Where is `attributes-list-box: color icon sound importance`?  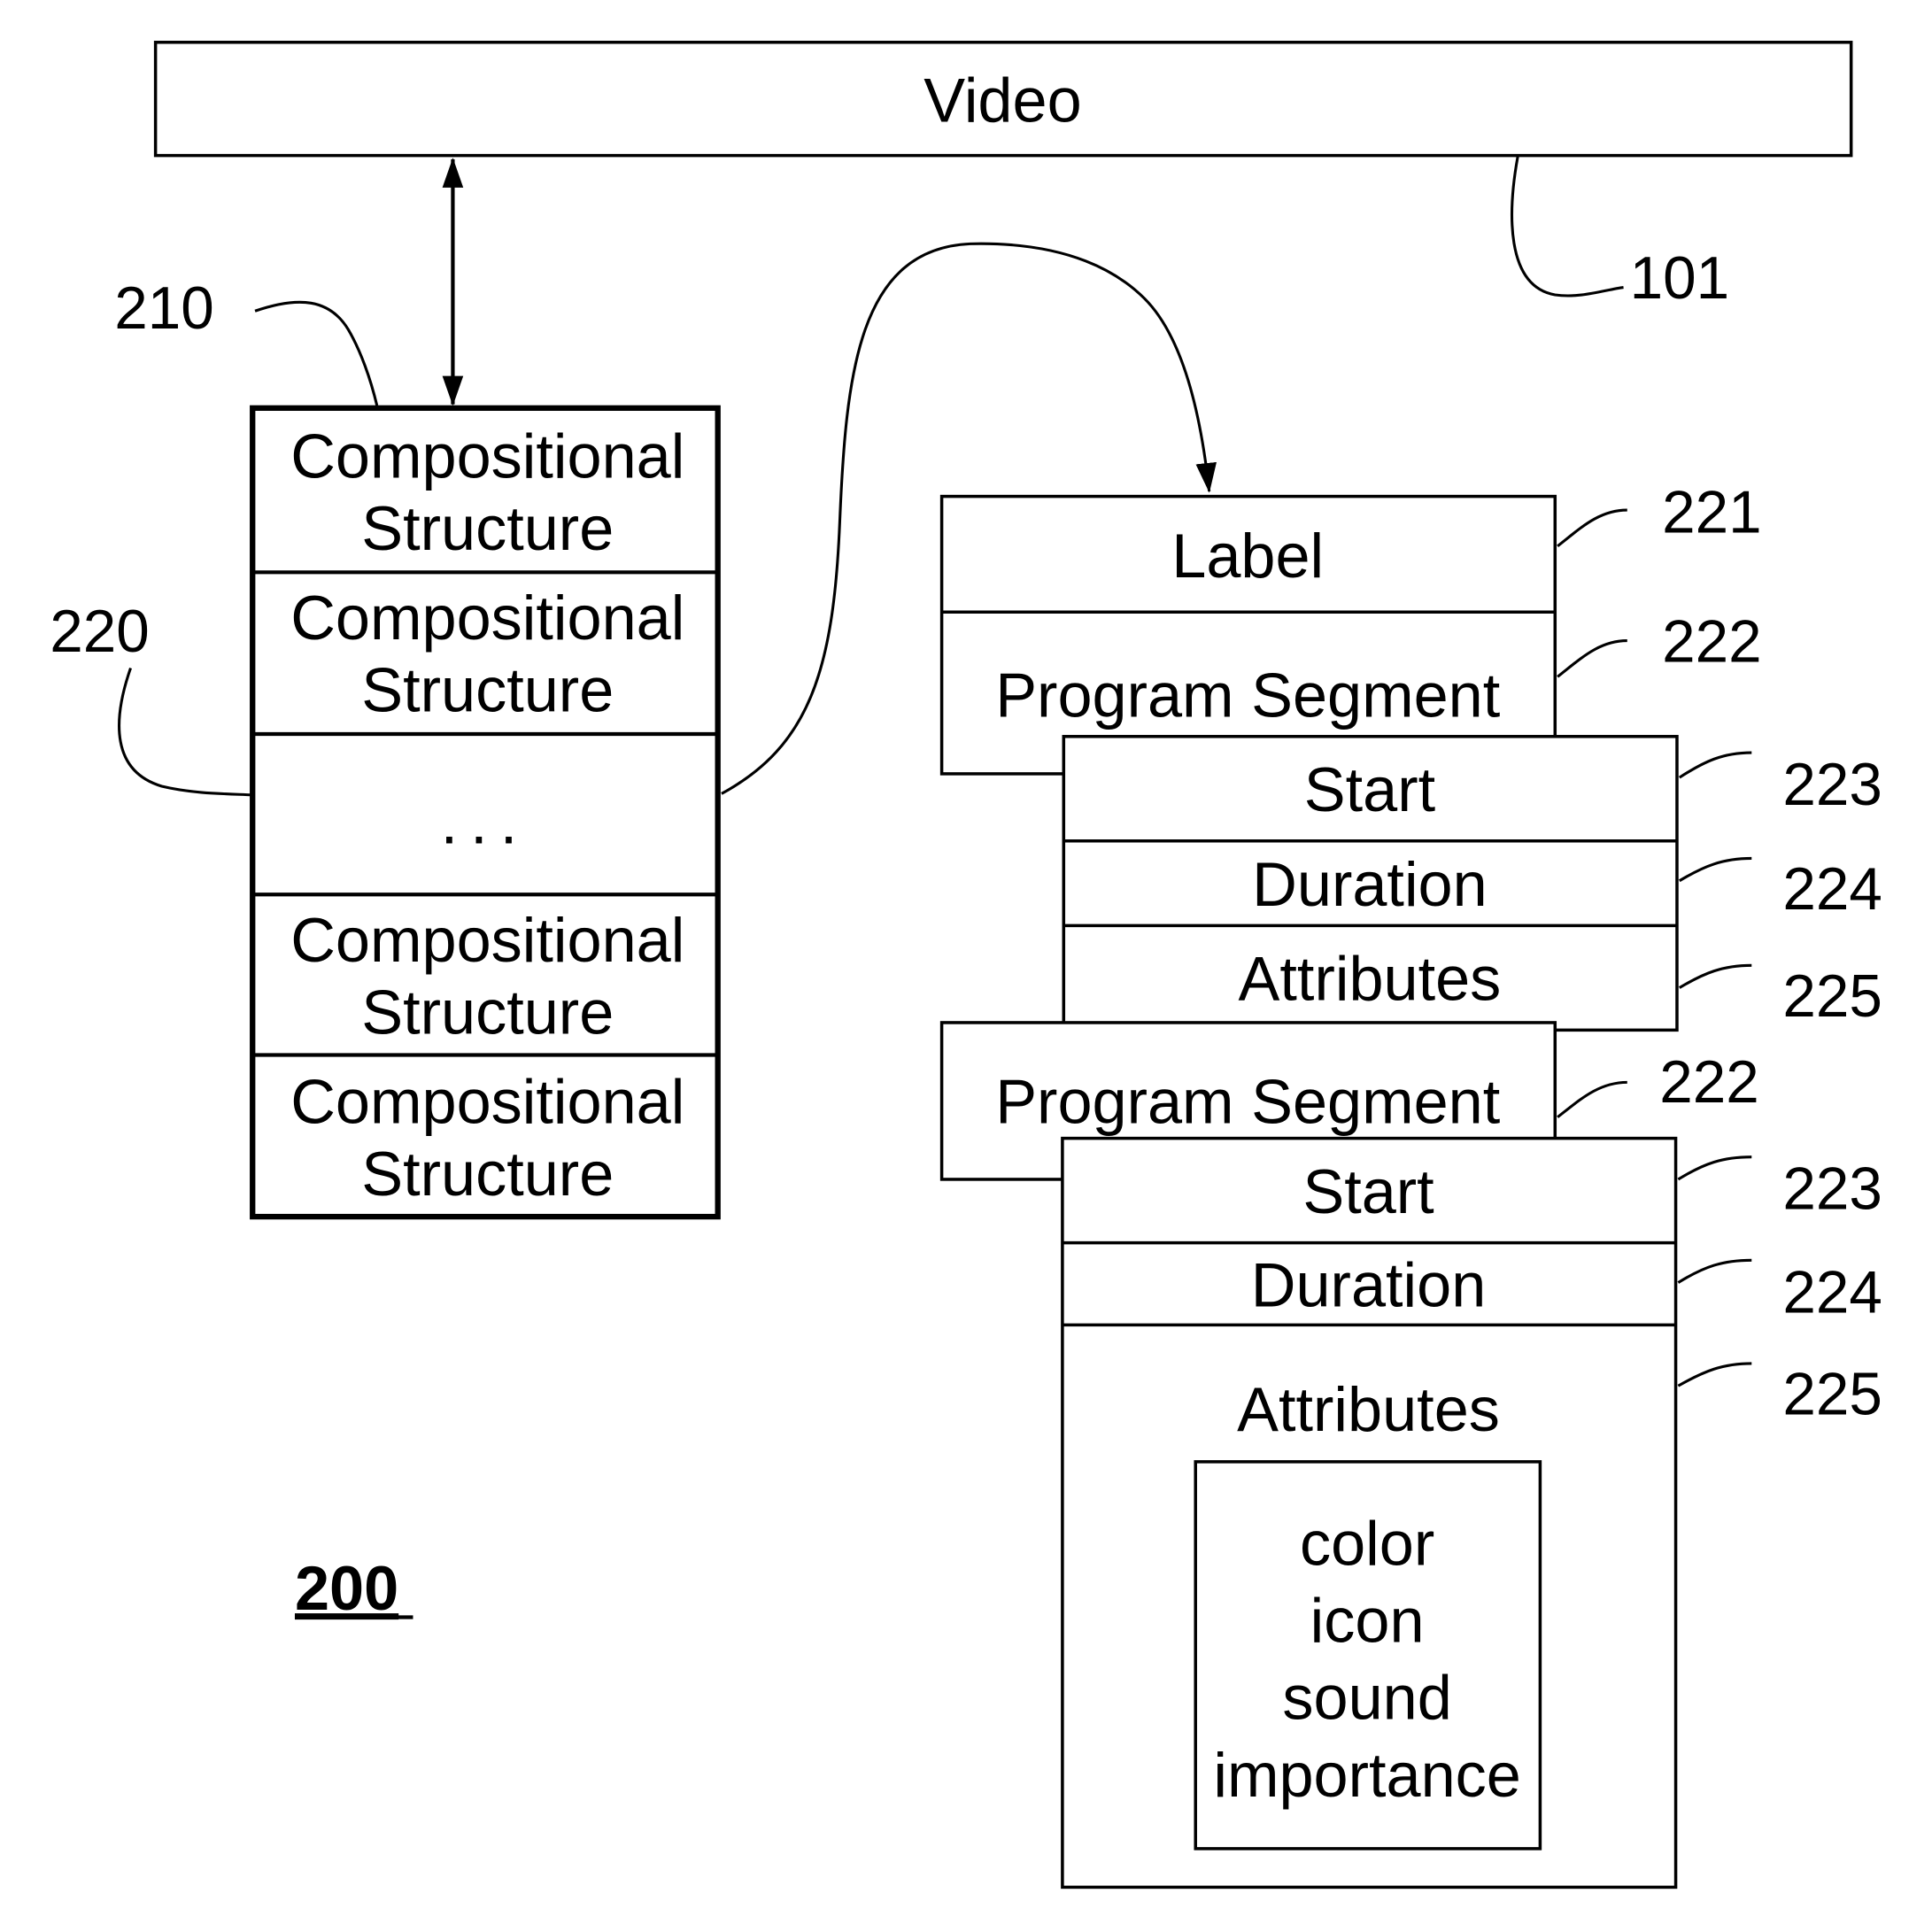 attributes-list-box: color icon sound importance is located at coordinates (1368, 1655).